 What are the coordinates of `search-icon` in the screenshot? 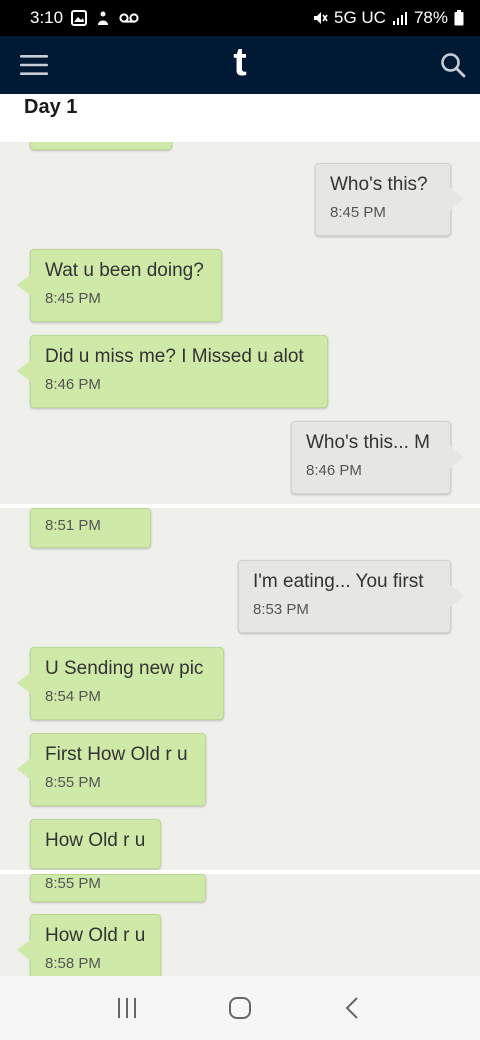 It's located at (453, 65).